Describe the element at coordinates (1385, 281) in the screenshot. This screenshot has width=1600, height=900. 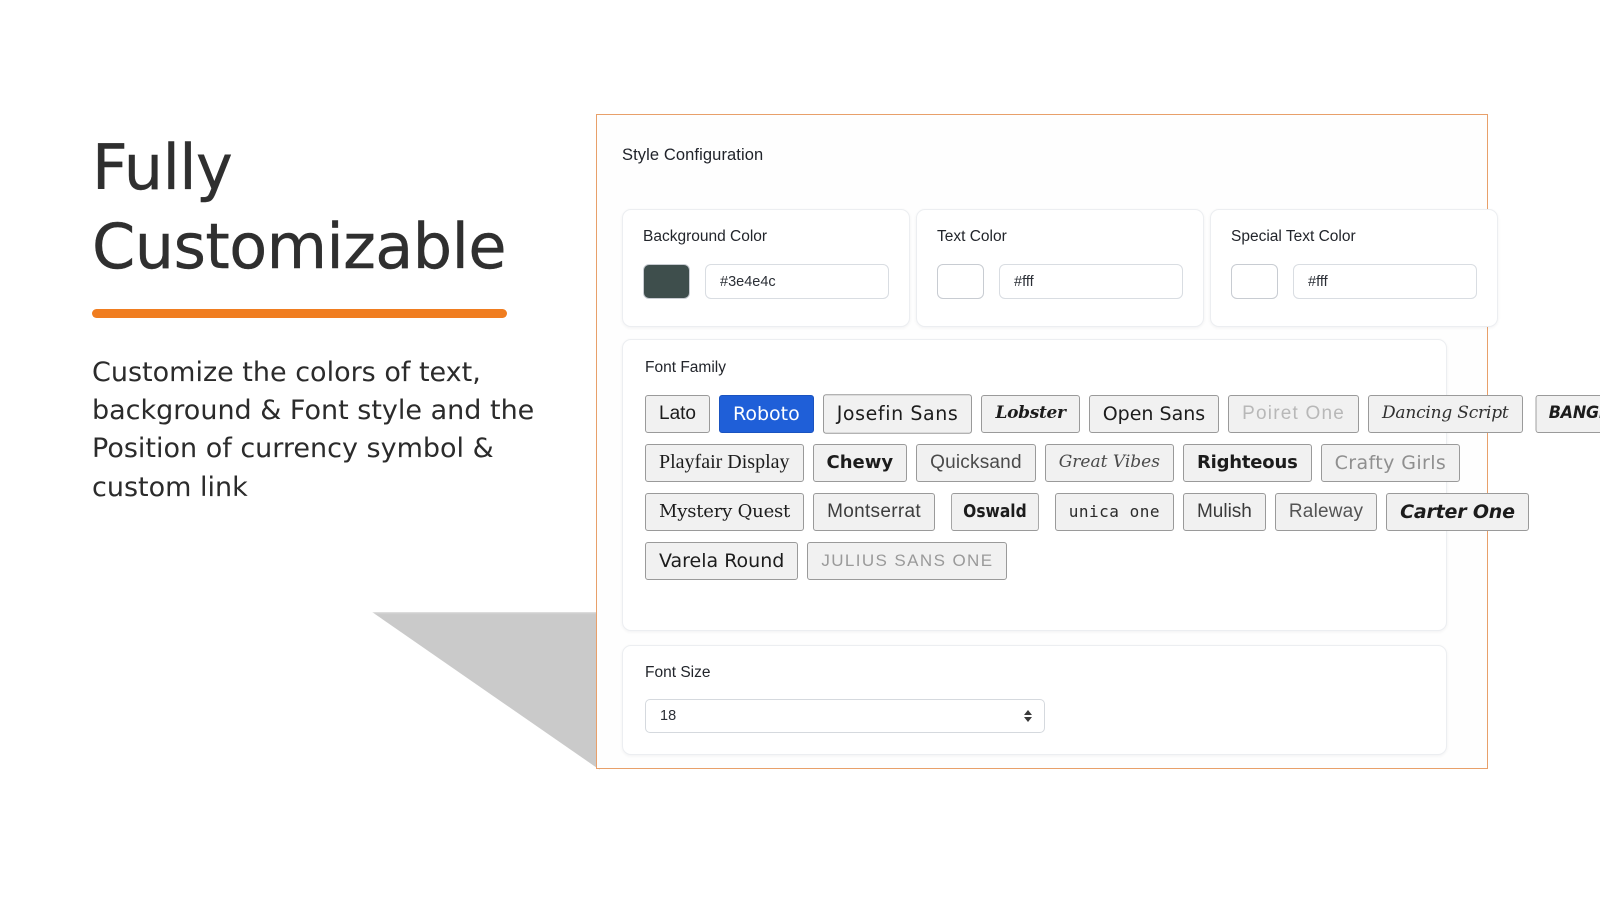
I see `special-text-color-input: #fff` at that location.